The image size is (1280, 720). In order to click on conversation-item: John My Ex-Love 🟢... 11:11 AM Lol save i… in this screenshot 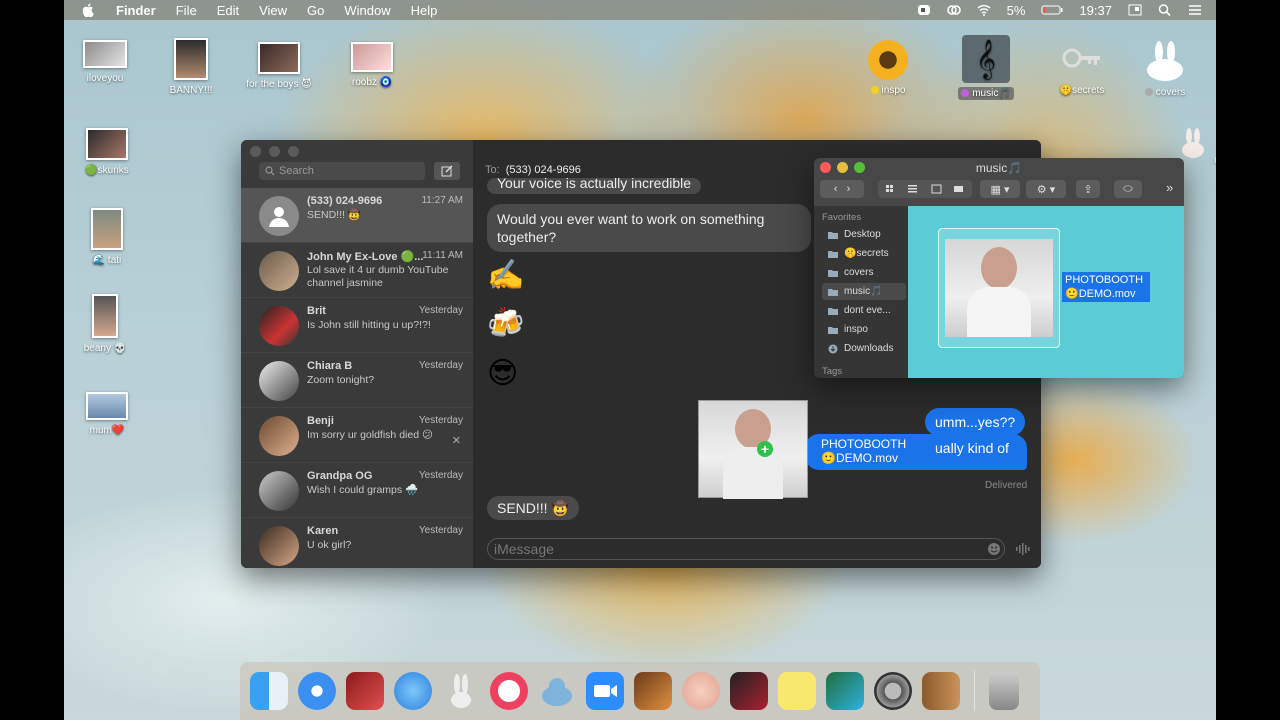, I will do `click(357, 270)`.